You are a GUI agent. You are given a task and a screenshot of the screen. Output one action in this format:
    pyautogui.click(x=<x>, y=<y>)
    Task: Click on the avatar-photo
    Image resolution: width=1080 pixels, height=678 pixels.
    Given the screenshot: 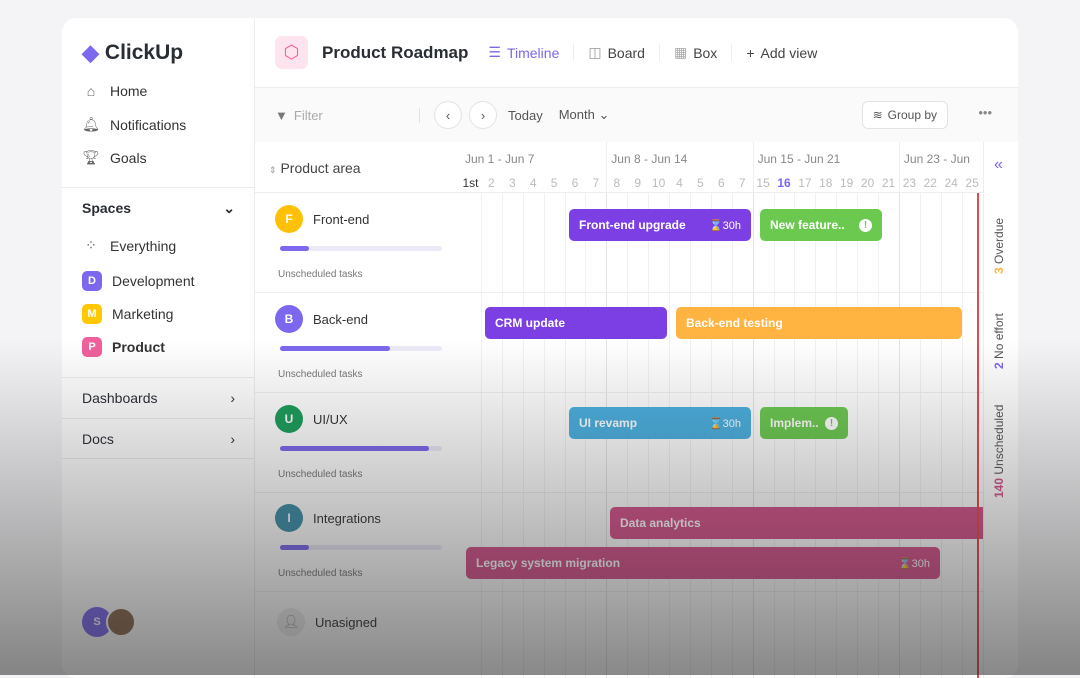 What is the action you would take?
    pyautogui.click(x=121, y=622)
    